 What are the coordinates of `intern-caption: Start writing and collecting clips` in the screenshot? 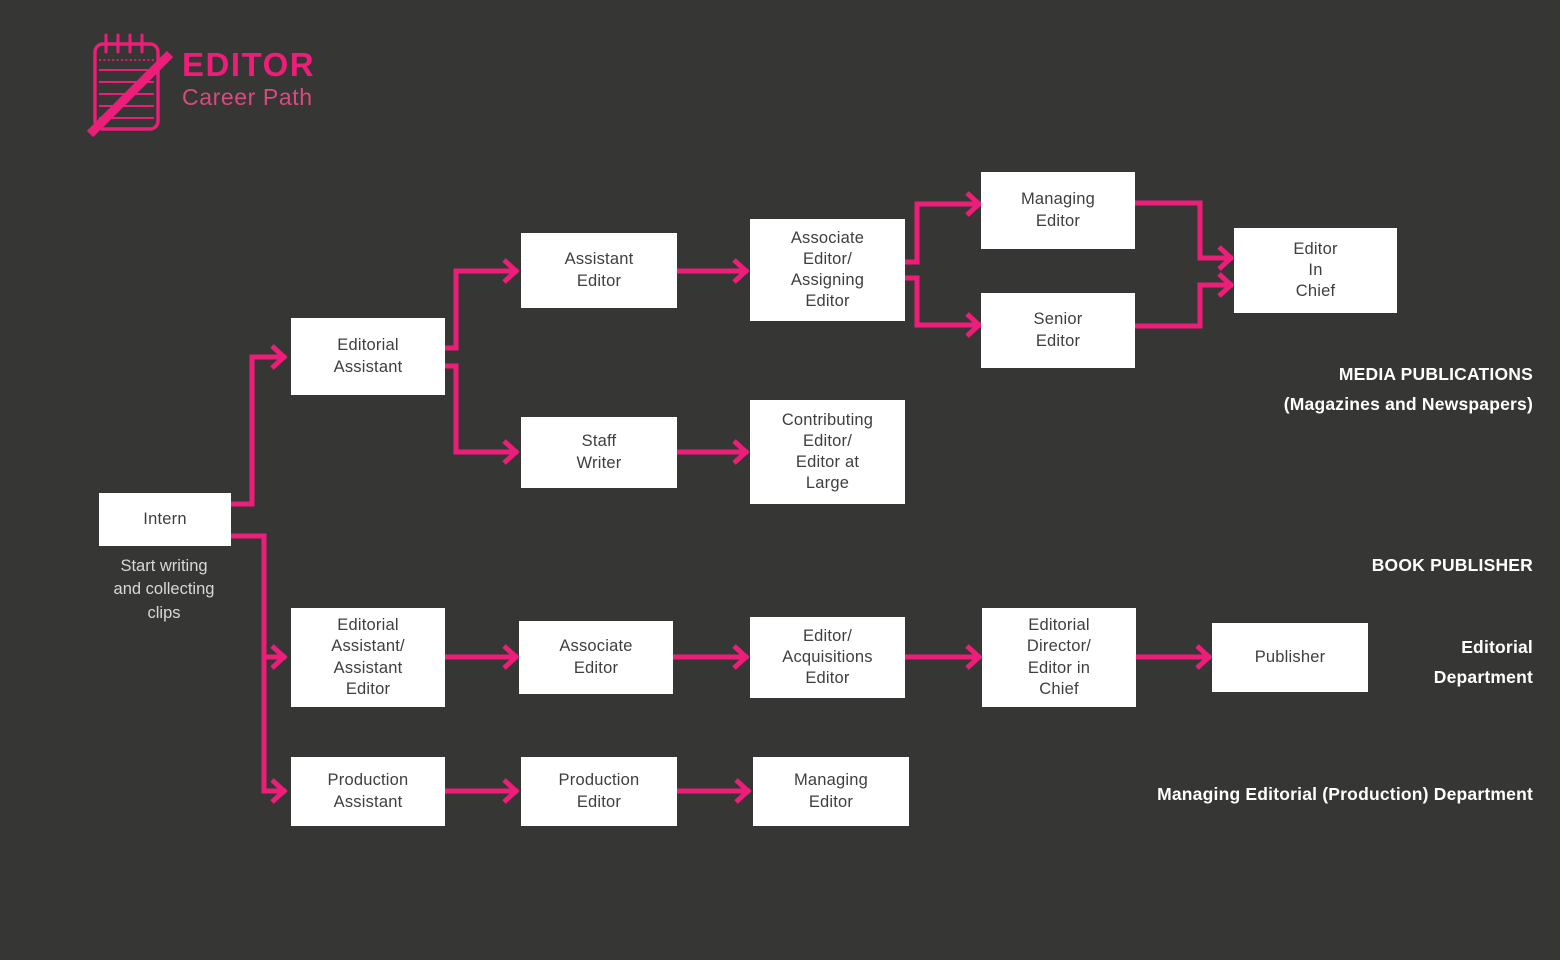 It's located at (164, 589).